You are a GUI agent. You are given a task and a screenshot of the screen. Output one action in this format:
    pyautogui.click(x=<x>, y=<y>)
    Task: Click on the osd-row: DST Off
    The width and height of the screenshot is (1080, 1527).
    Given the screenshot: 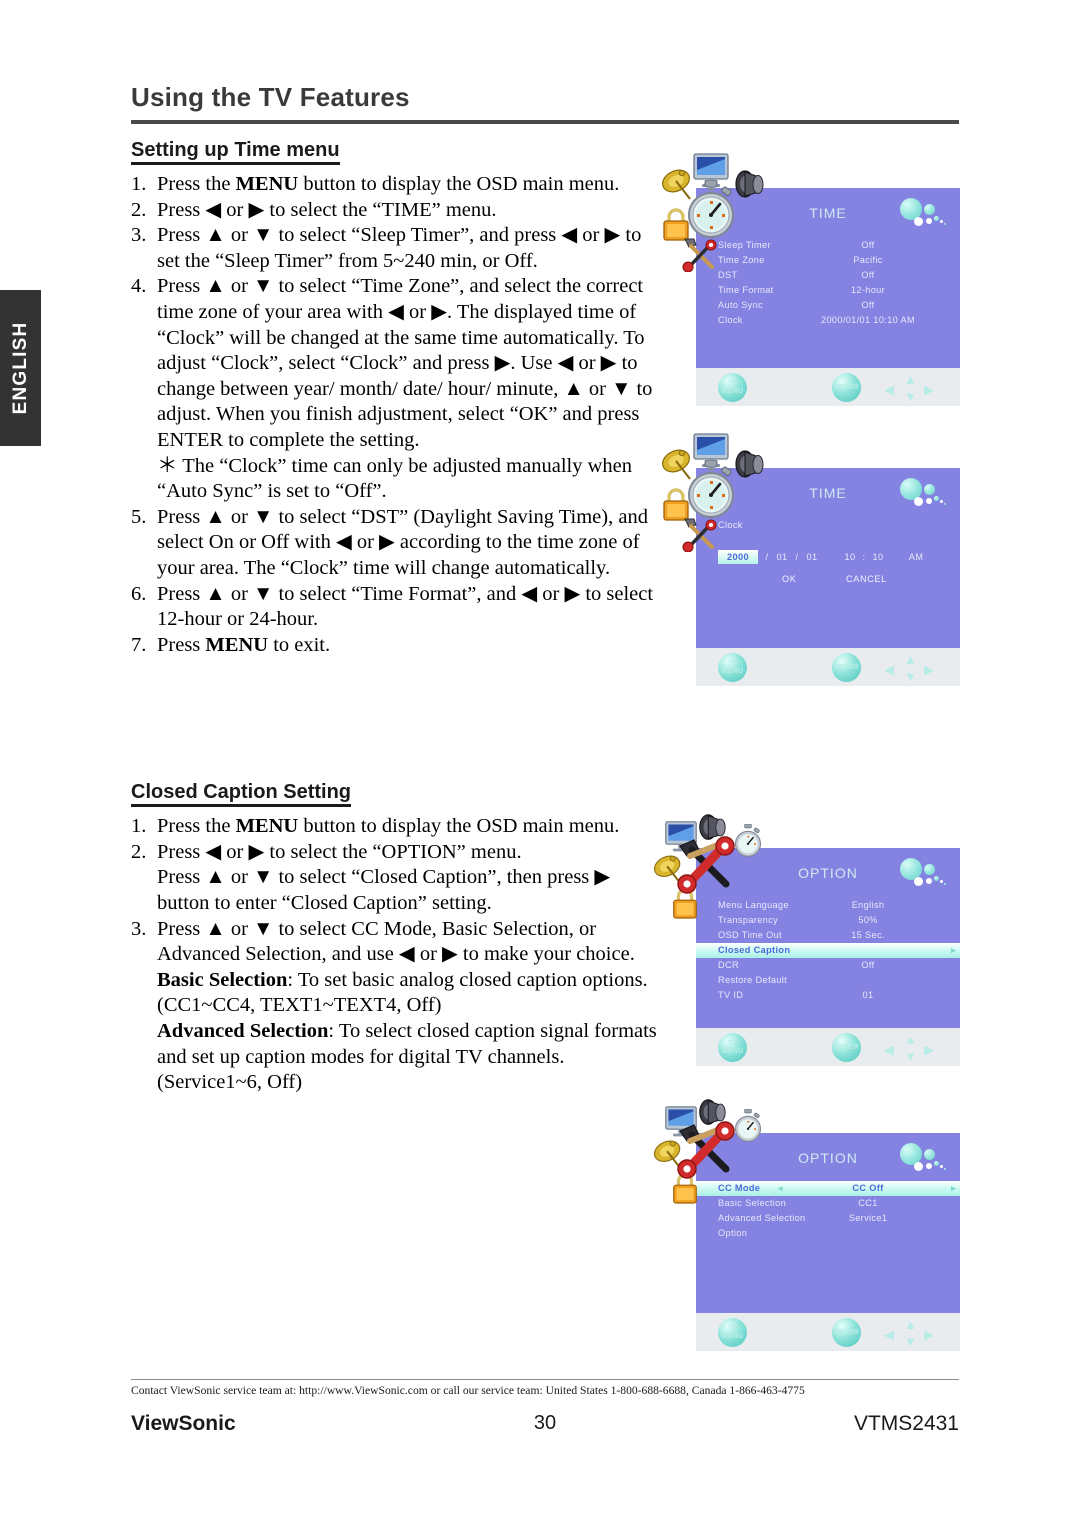 What is the action you would take?
    pyautogui.click(x=828, y=275)
    